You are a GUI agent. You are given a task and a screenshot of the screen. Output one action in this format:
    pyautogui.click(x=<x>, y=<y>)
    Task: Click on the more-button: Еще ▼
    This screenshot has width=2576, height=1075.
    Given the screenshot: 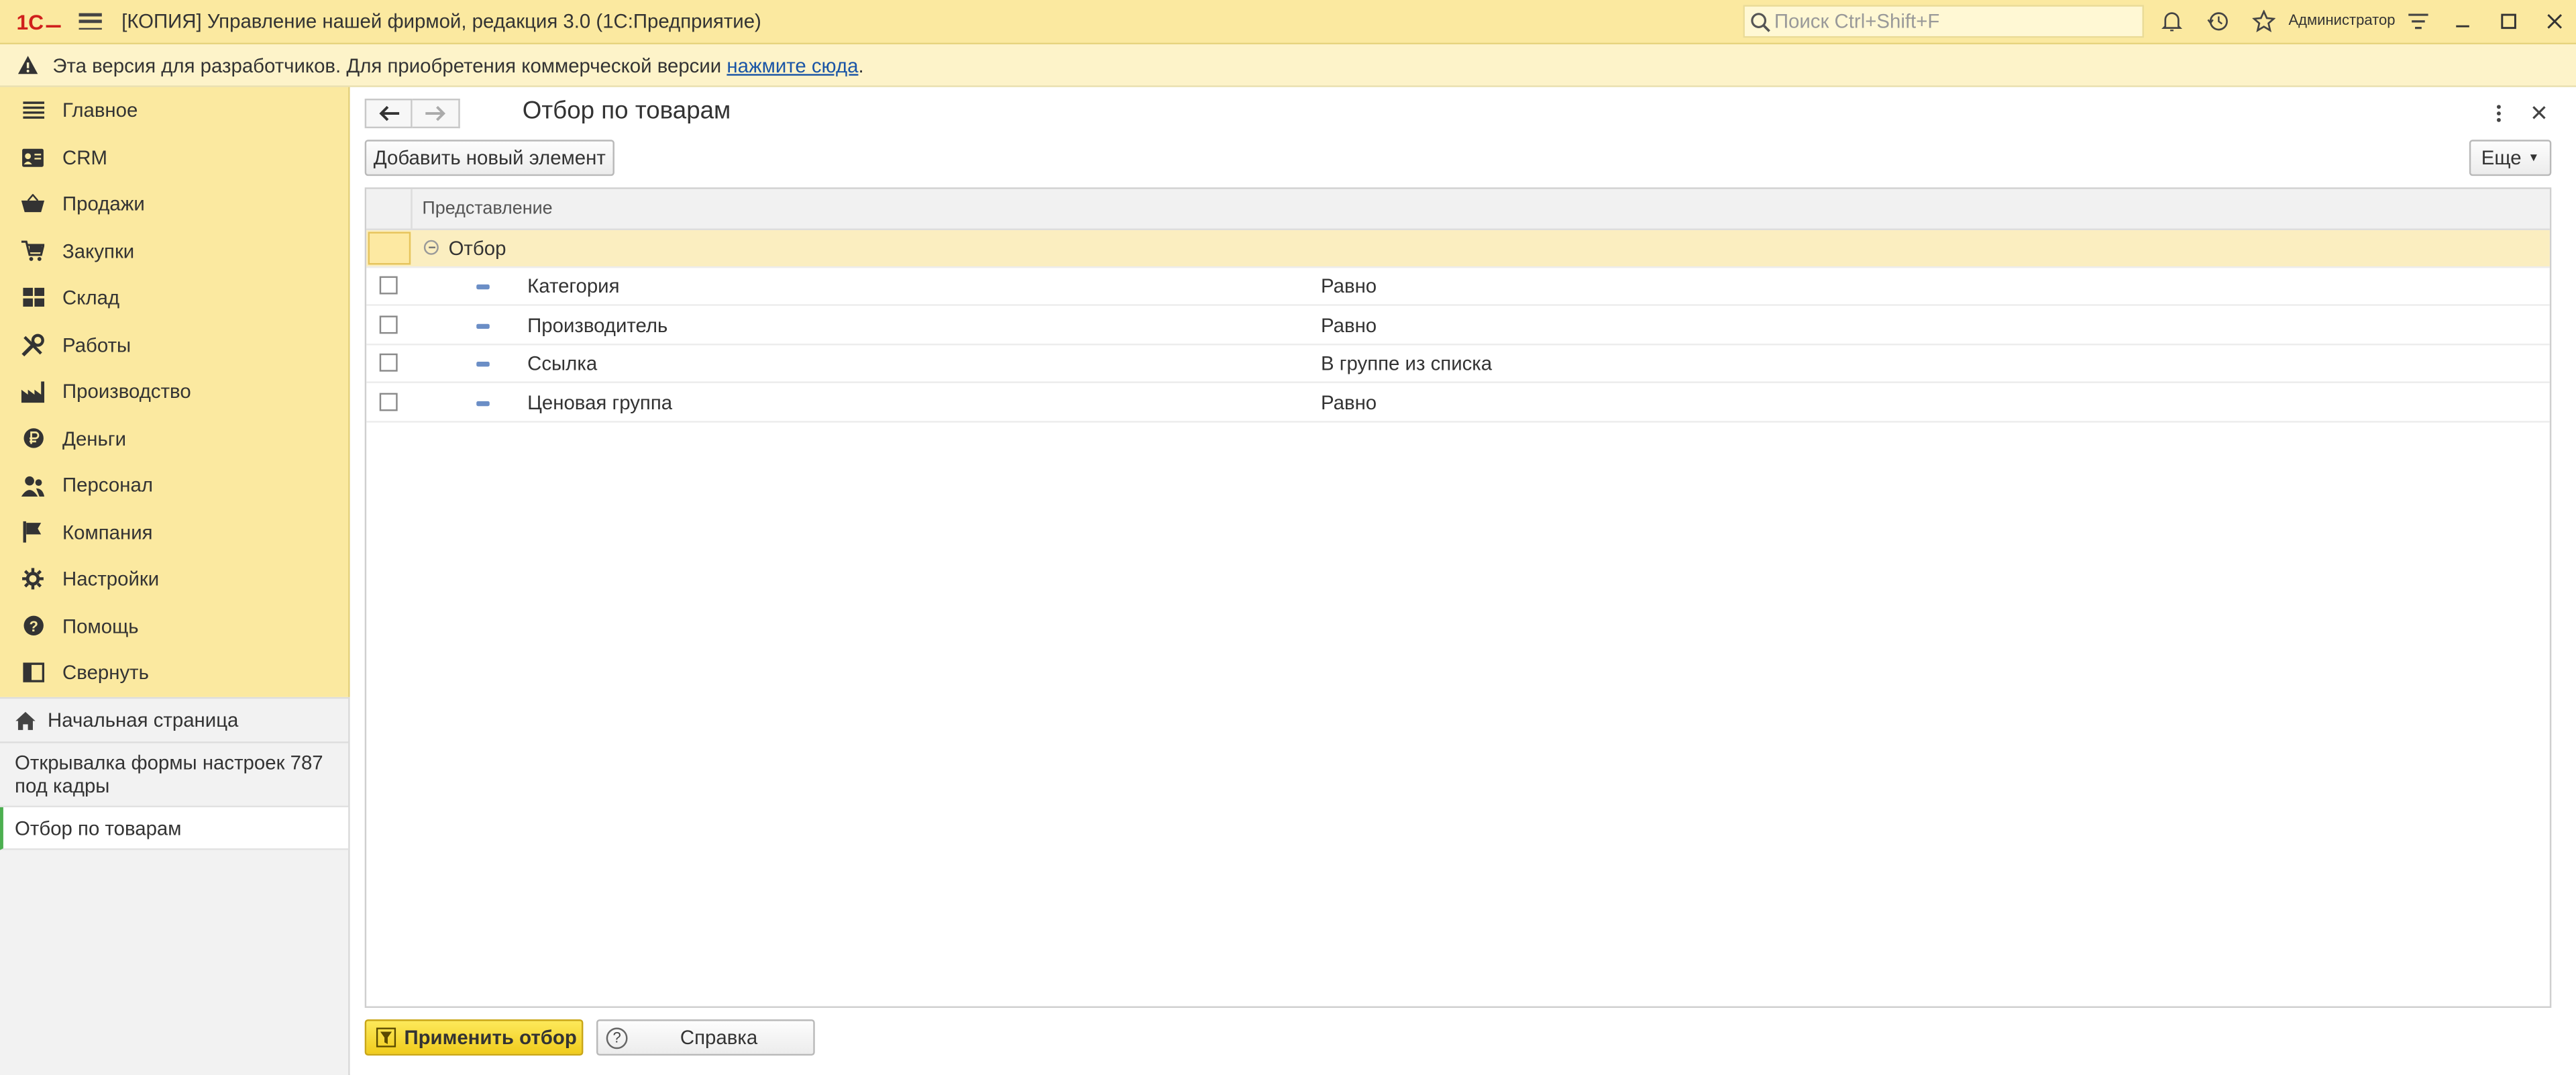 What is the action you would take?
    pyautogui.click(x=2510, y=158)
    